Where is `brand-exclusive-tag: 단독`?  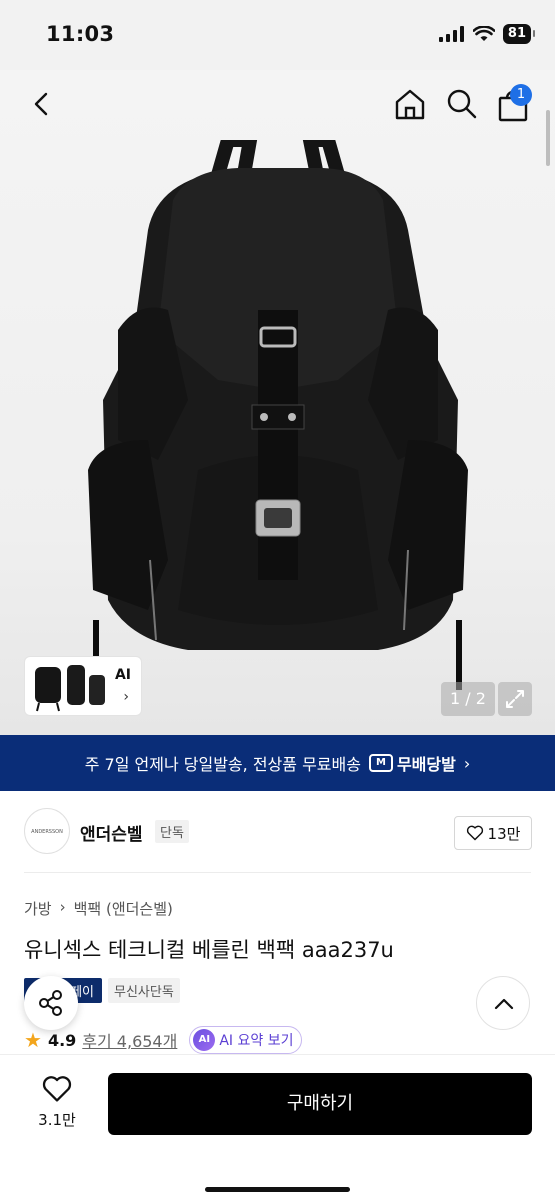 brand-exclusive-tag: 단독 is located at coordinates (172, 831).